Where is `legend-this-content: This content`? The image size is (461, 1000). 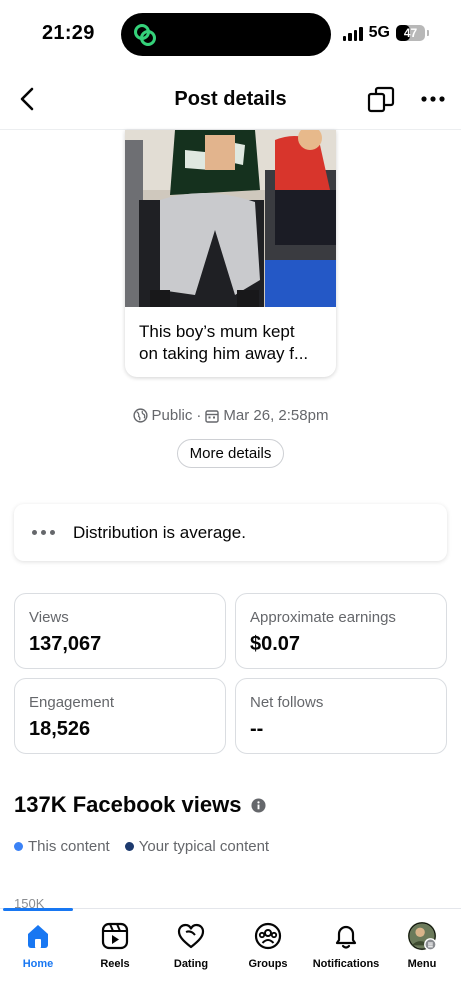 legend-this-content: This content is located at coordinates (62, 846).